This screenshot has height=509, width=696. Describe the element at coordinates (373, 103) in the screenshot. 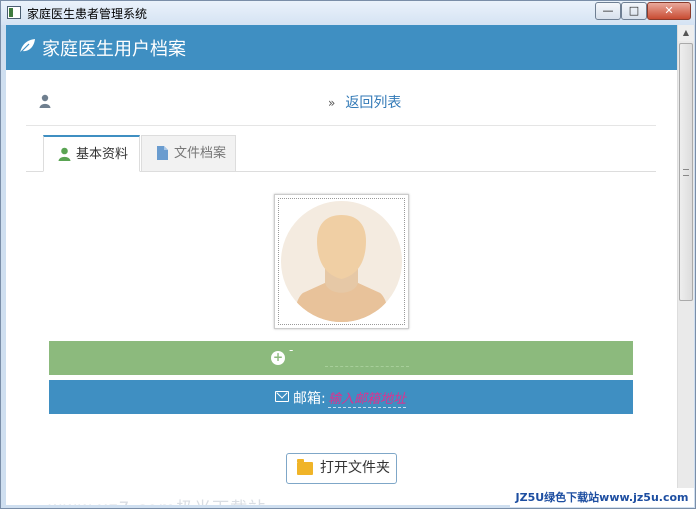

I see `back-to-list-label: 返回列表` at that location.